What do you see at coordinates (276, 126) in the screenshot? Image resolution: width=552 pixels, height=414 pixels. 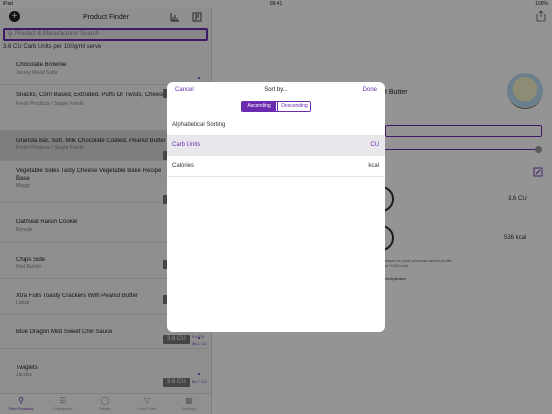 I see `sort-option-alphabetical: Alphabetical Sorting` at bounding box center [276, 126].